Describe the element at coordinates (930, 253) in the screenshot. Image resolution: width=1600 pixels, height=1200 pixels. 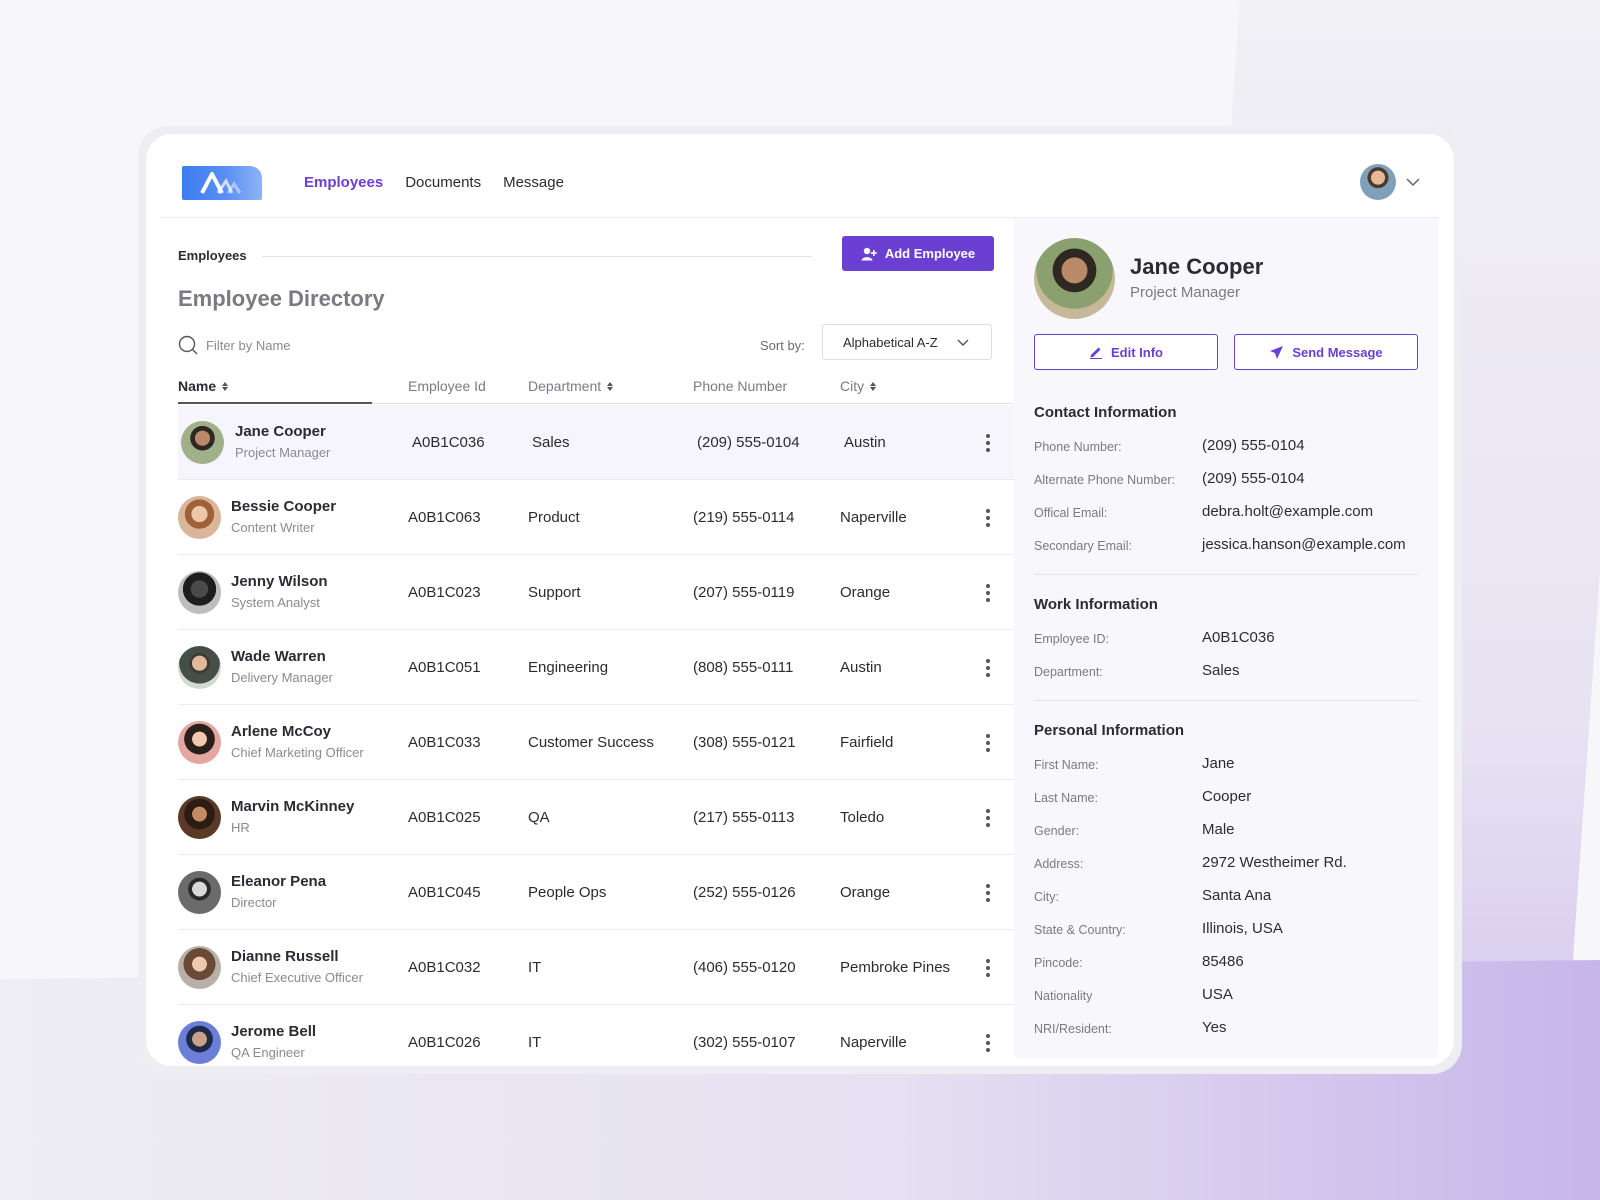
I see `add-employee-label: Add Employee` at that location.